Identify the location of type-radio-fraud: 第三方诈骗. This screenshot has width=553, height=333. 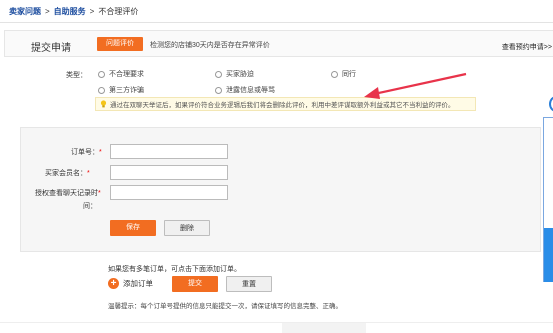
(121, 90).